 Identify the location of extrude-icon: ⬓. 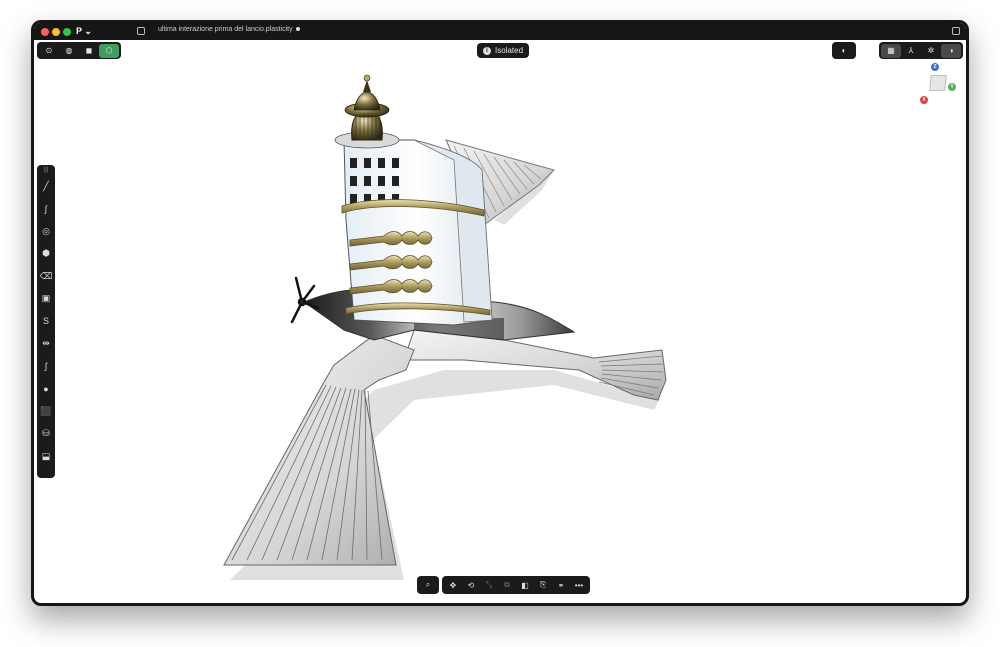
(46, 456).